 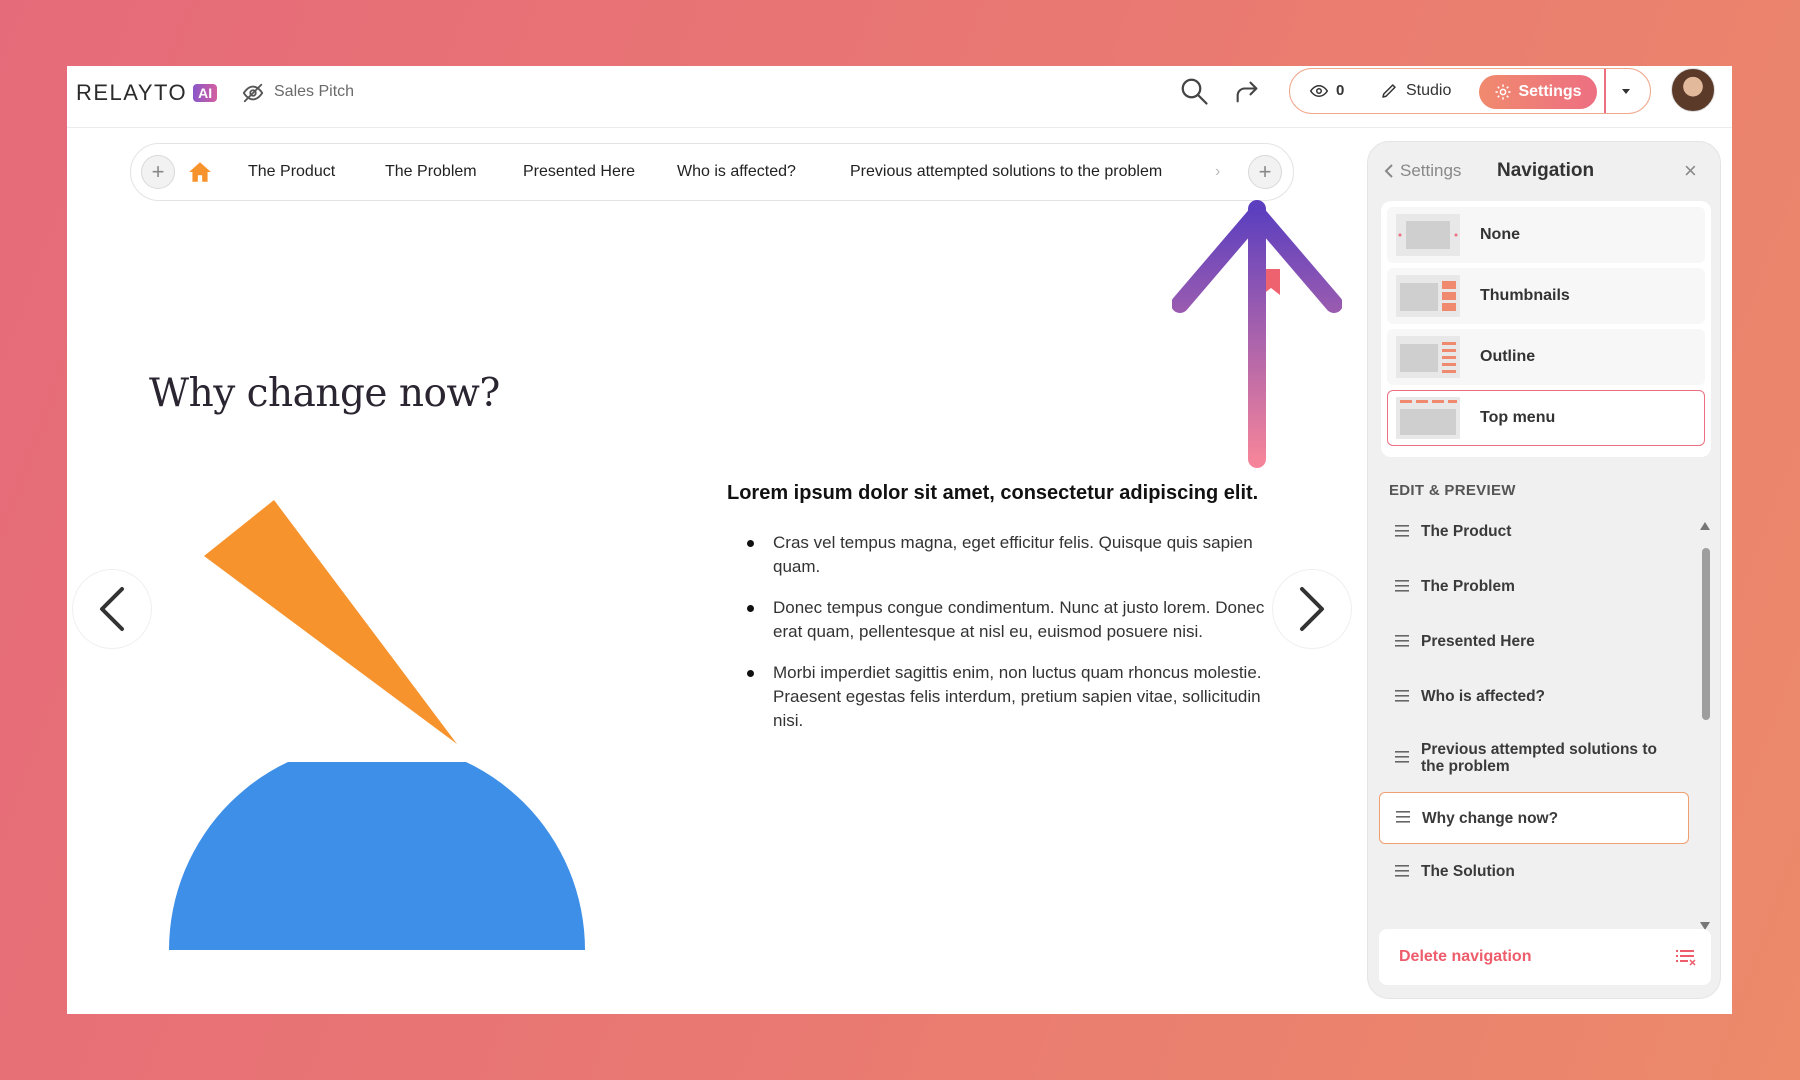 I want to click on option-top-menu: Top menu, so click(x=1546, y=418).